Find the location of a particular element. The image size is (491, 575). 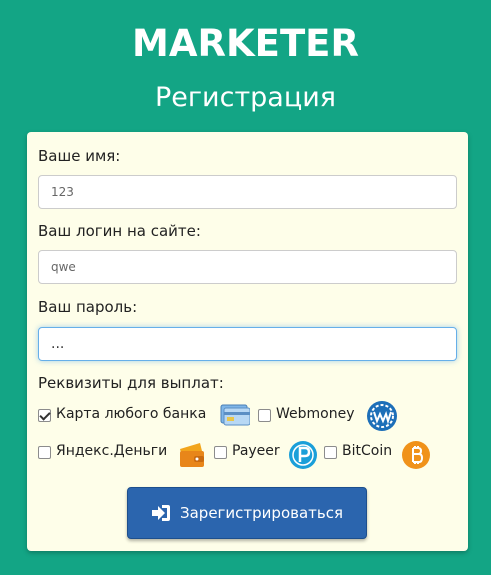

checkbox-payeer is located at coordinates (220, 452).